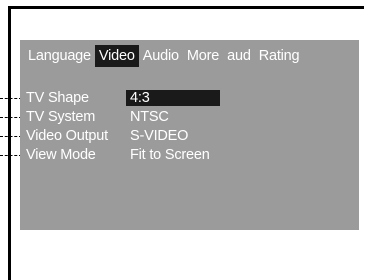  What do you see at coordinates (173, 97) in the screenshot?
I see `setting-value: 4:3` at bounding box center [173, 97].